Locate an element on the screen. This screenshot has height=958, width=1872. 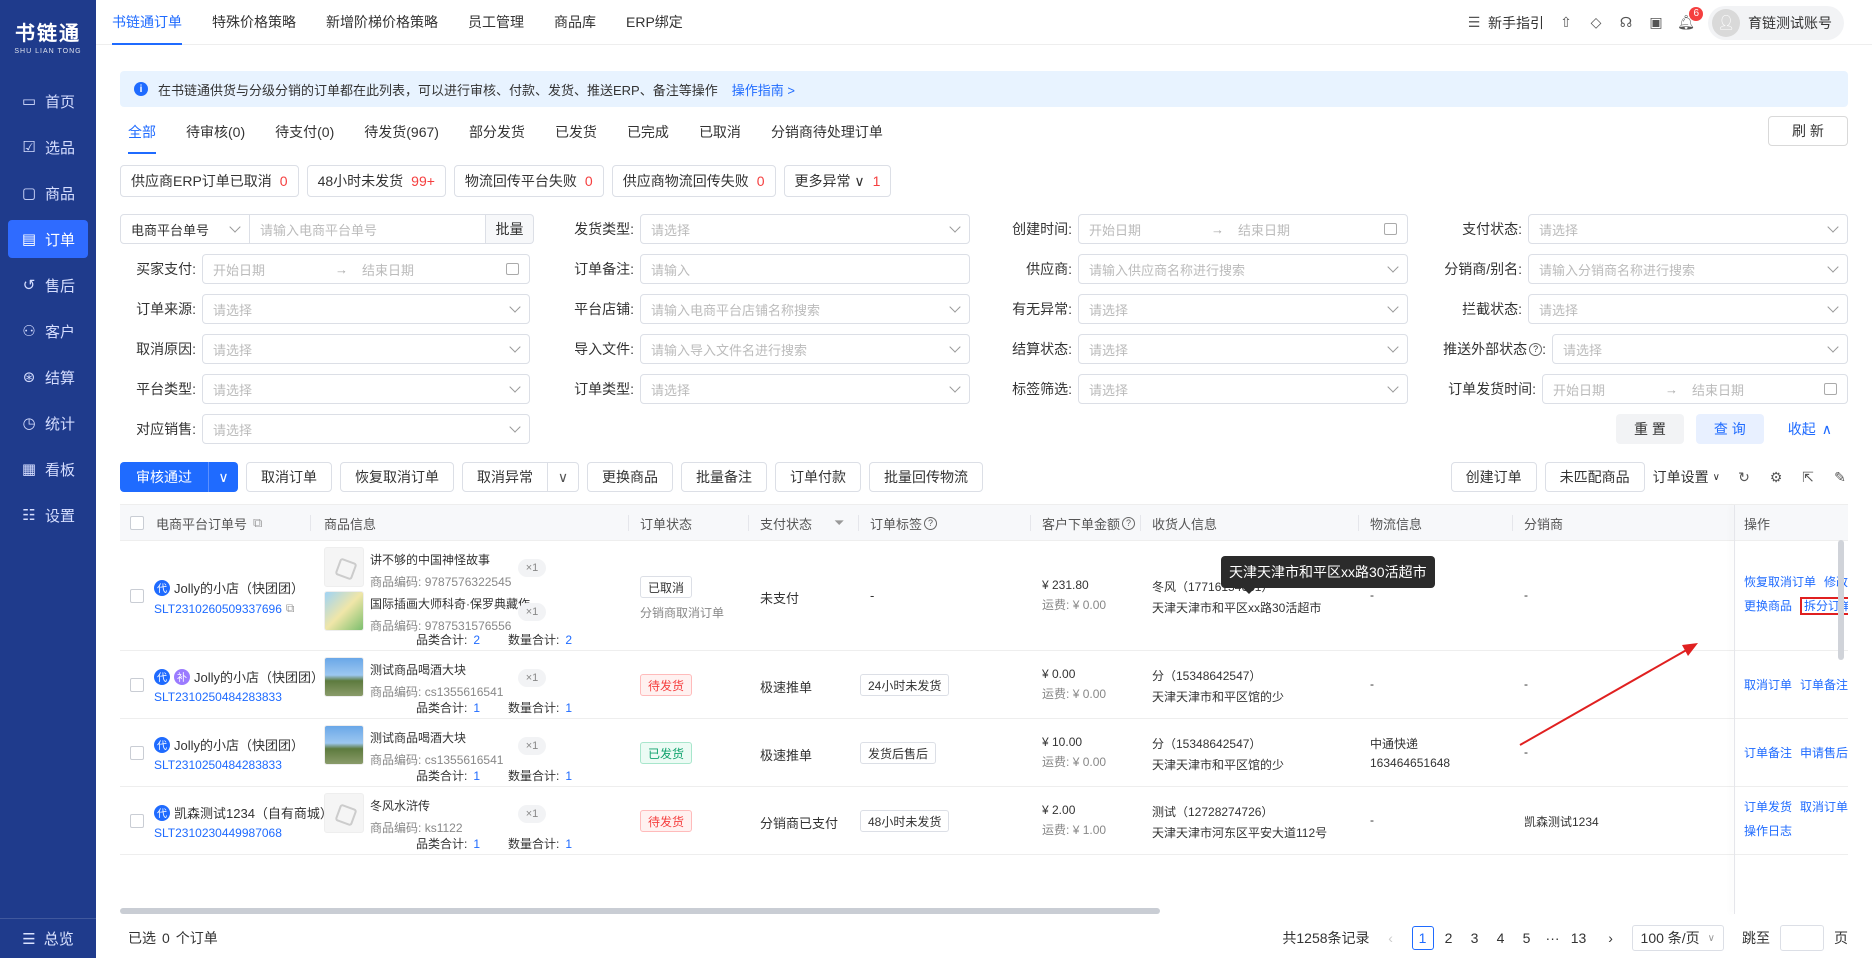
platform-order-input: 请输入电商平台单号 is located at coordinates (368, 229).